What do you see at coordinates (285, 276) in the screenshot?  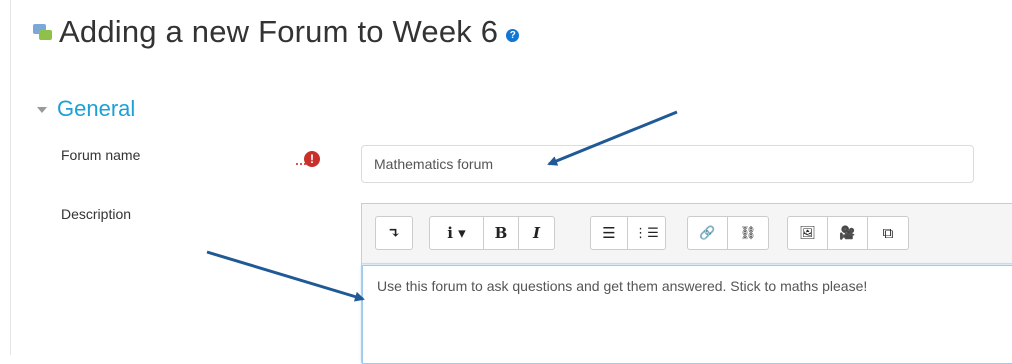 I see `annotation-arrow-description` at bounding box center [285, 276].